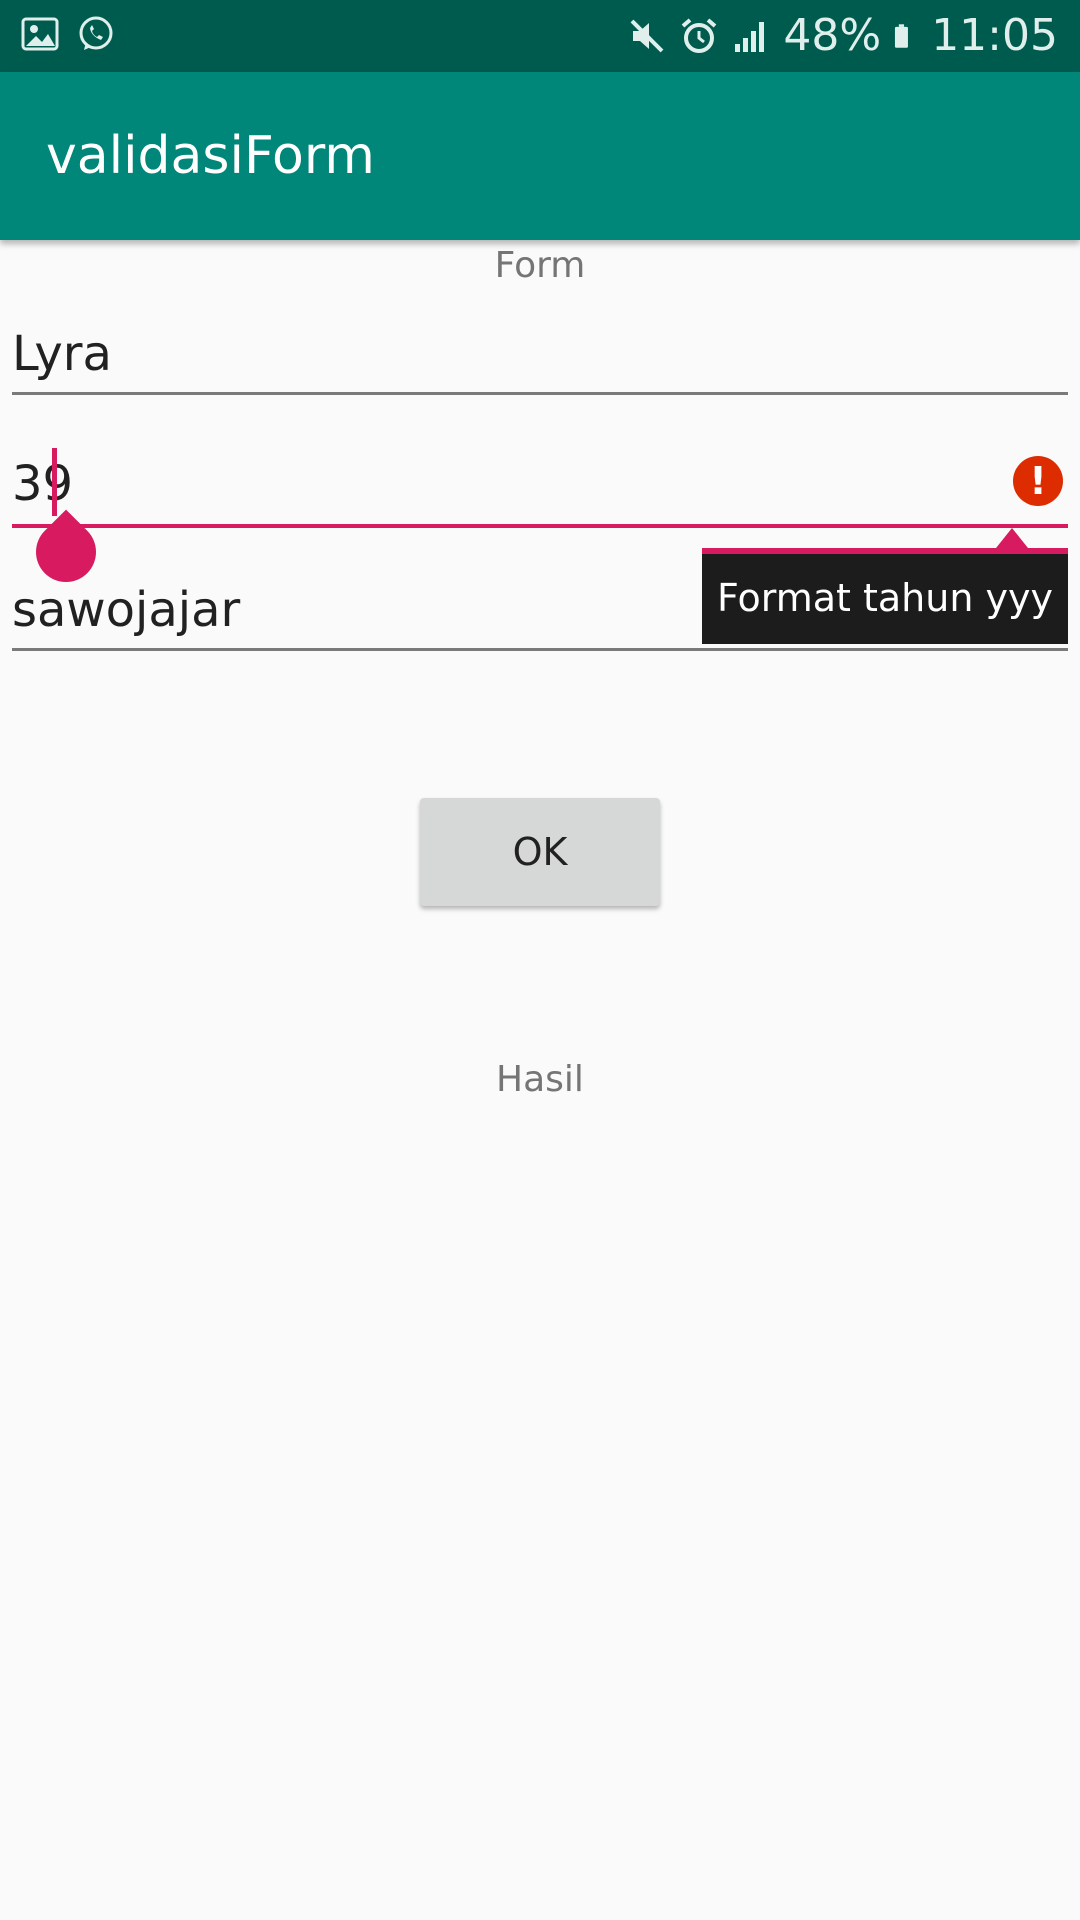 Image resolution: width=1080 pixels, height=1920 pixels. Describe the element at coordinates (40, 34) in the screenshot. I see `gallery-icon` at that location.